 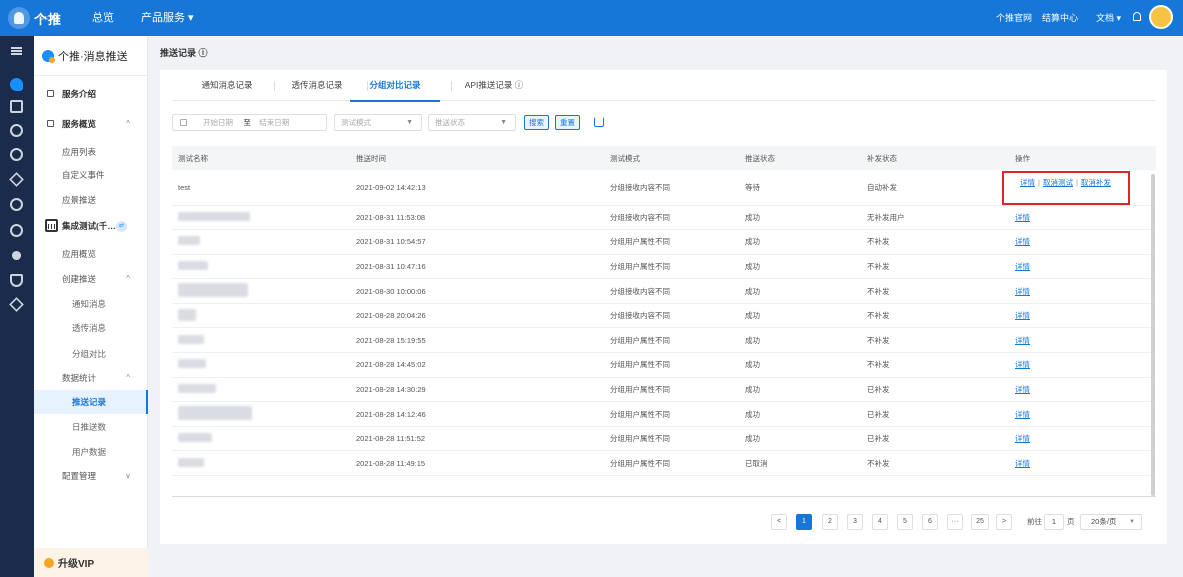 I want to click on refresh-service-icon, so click(x=16, y=230).